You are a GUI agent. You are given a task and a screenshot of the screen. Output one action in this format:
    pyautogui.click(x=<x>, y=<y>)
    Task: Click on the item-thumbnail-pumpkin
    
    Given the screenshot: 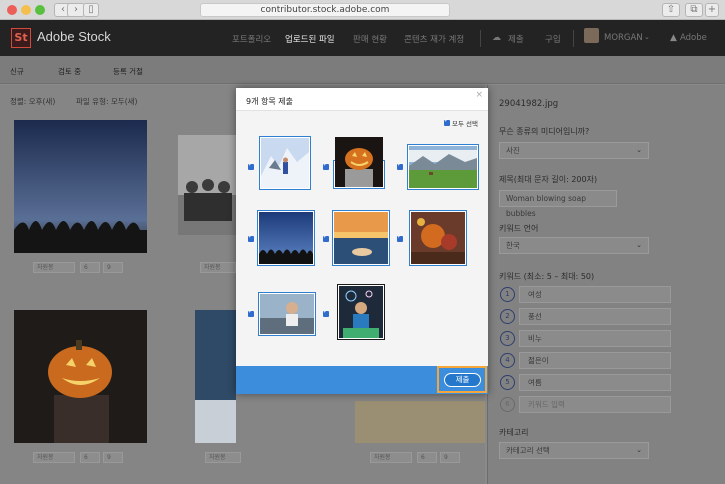 What is the action you would take?
    pyautogui.click(x=359, y=163)
    